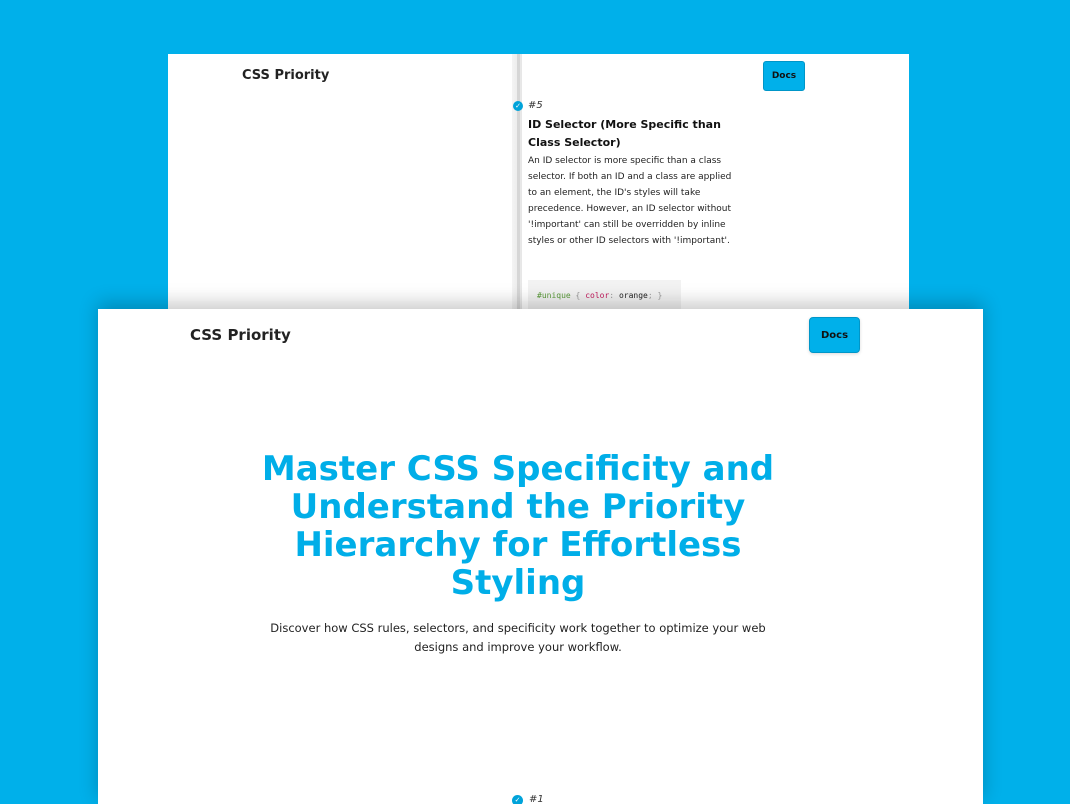 The width and height of the screenshot is (1070, 804). I want to click on code-value: orange, so click(633, 295).